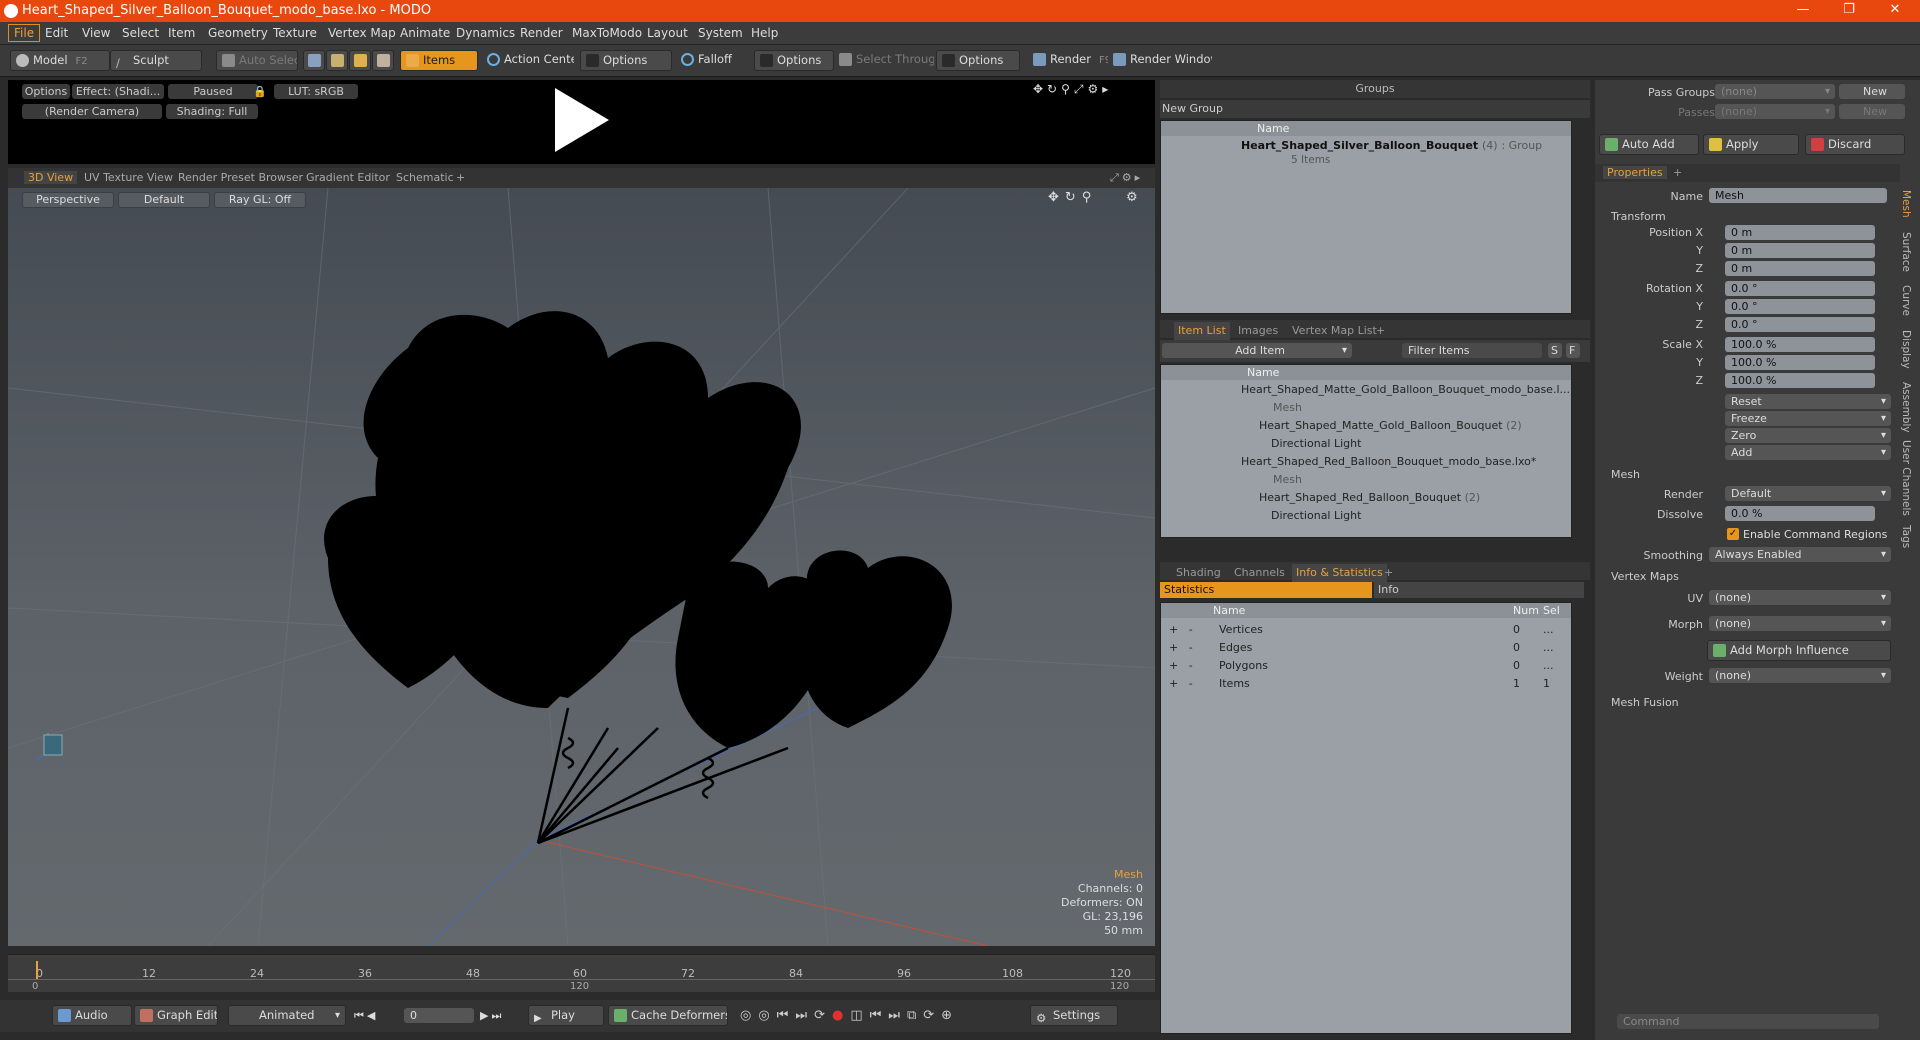 This screenshot has height=1040, width=1920. I want to click on position-x-field: 0 m, so click(1800, 232).